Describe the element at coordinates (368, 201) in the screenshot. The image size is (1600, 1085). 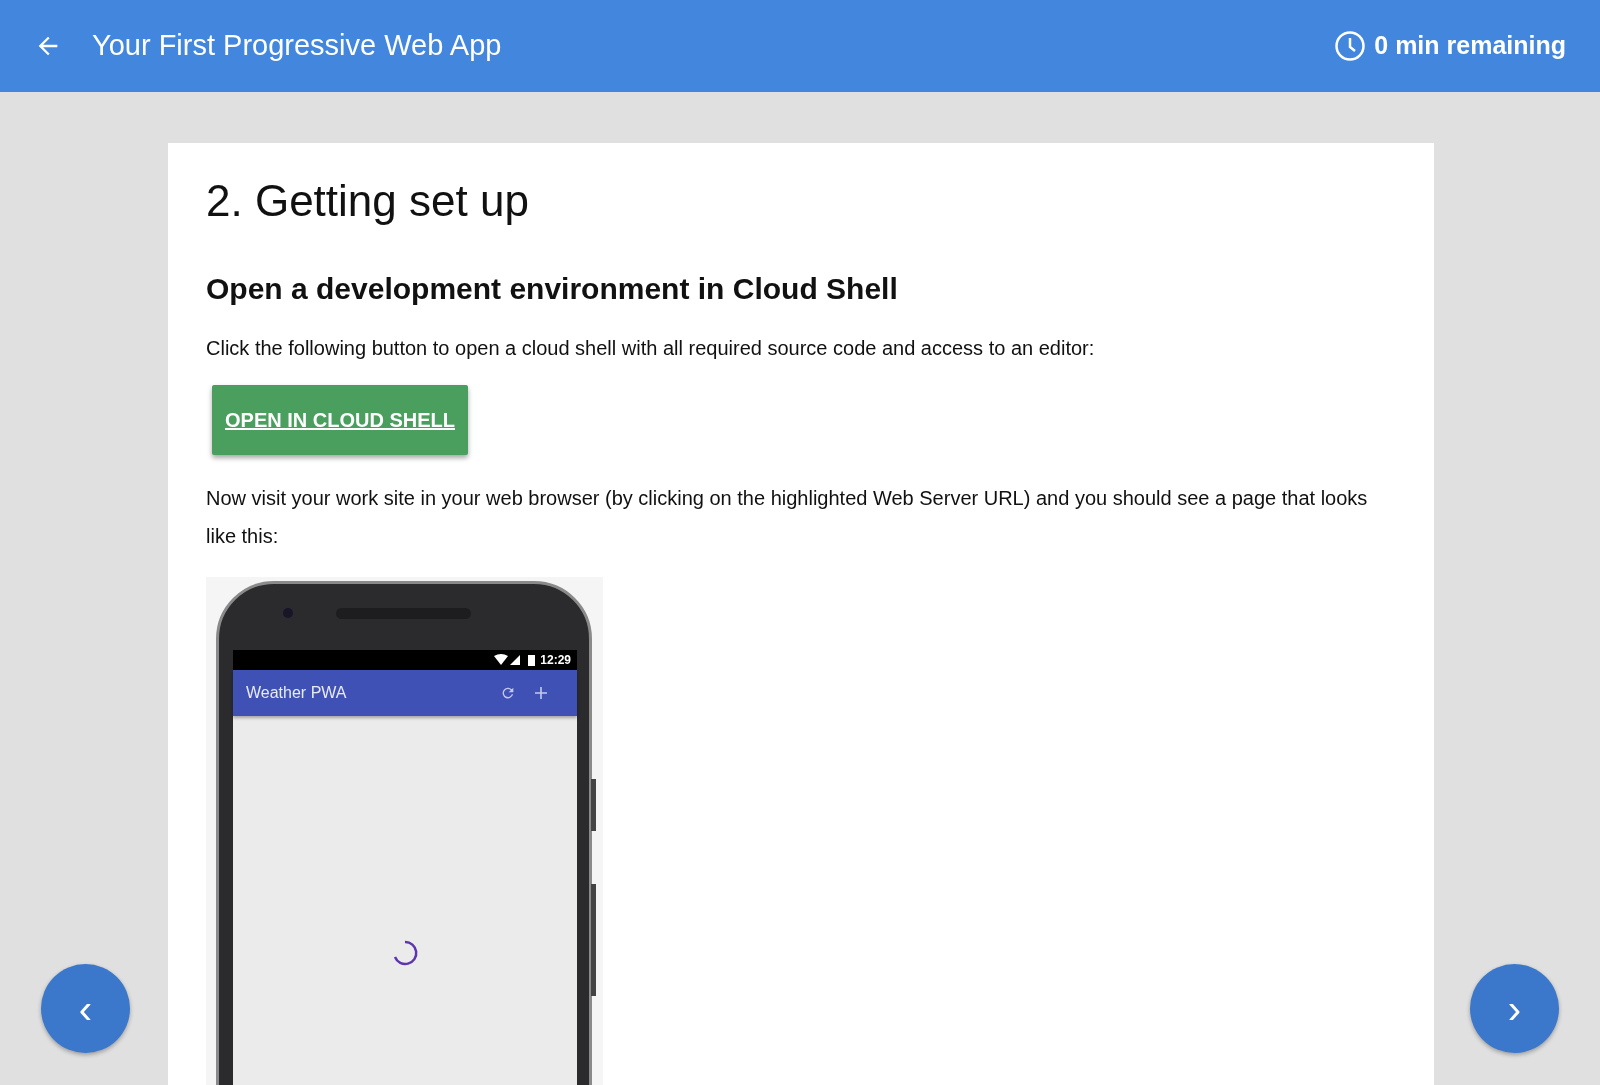
I see `step-title: 2. Getting set up` at that location.